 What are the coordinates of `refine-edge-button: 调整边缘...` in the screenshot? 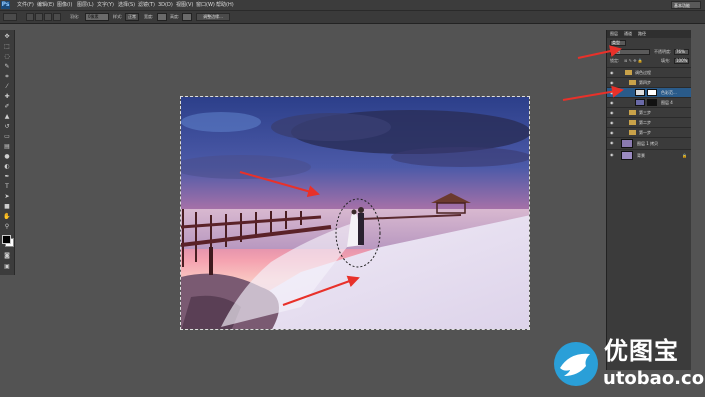 It's located at (213, 17).